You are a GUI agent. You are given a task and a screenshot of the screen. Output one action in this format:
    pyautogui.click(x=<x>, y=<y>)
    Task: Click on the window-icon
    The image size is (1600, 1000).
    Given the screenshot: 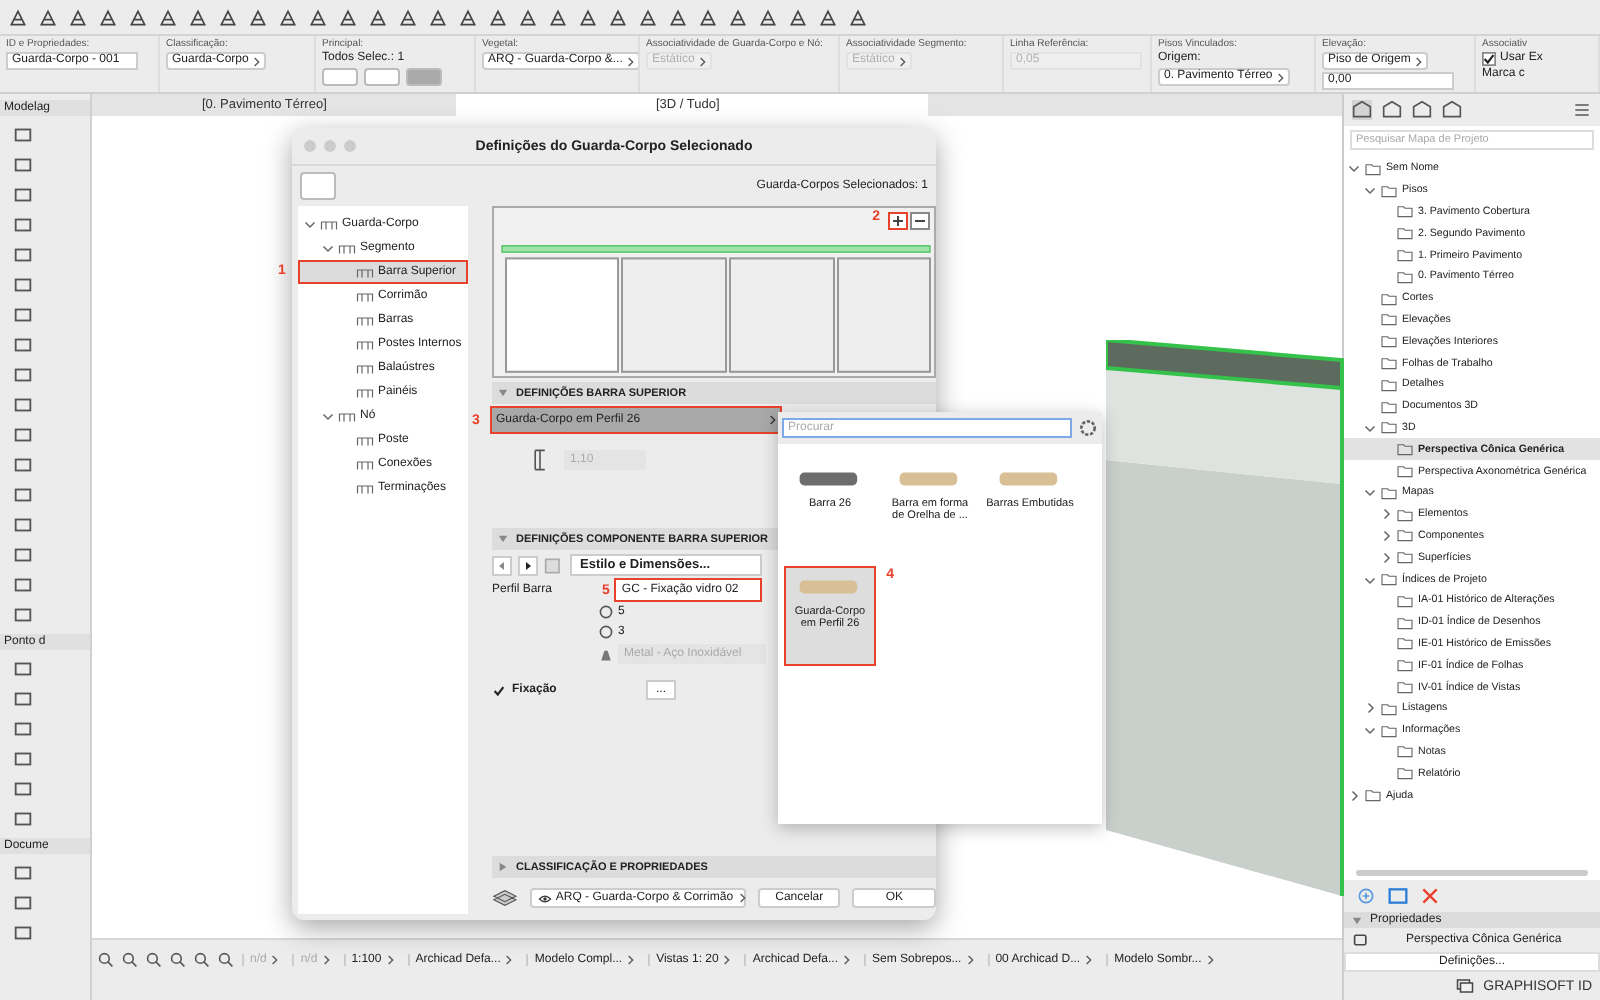 What is the action you would take?
    pyautogui.click(x=1398, y=896)
    